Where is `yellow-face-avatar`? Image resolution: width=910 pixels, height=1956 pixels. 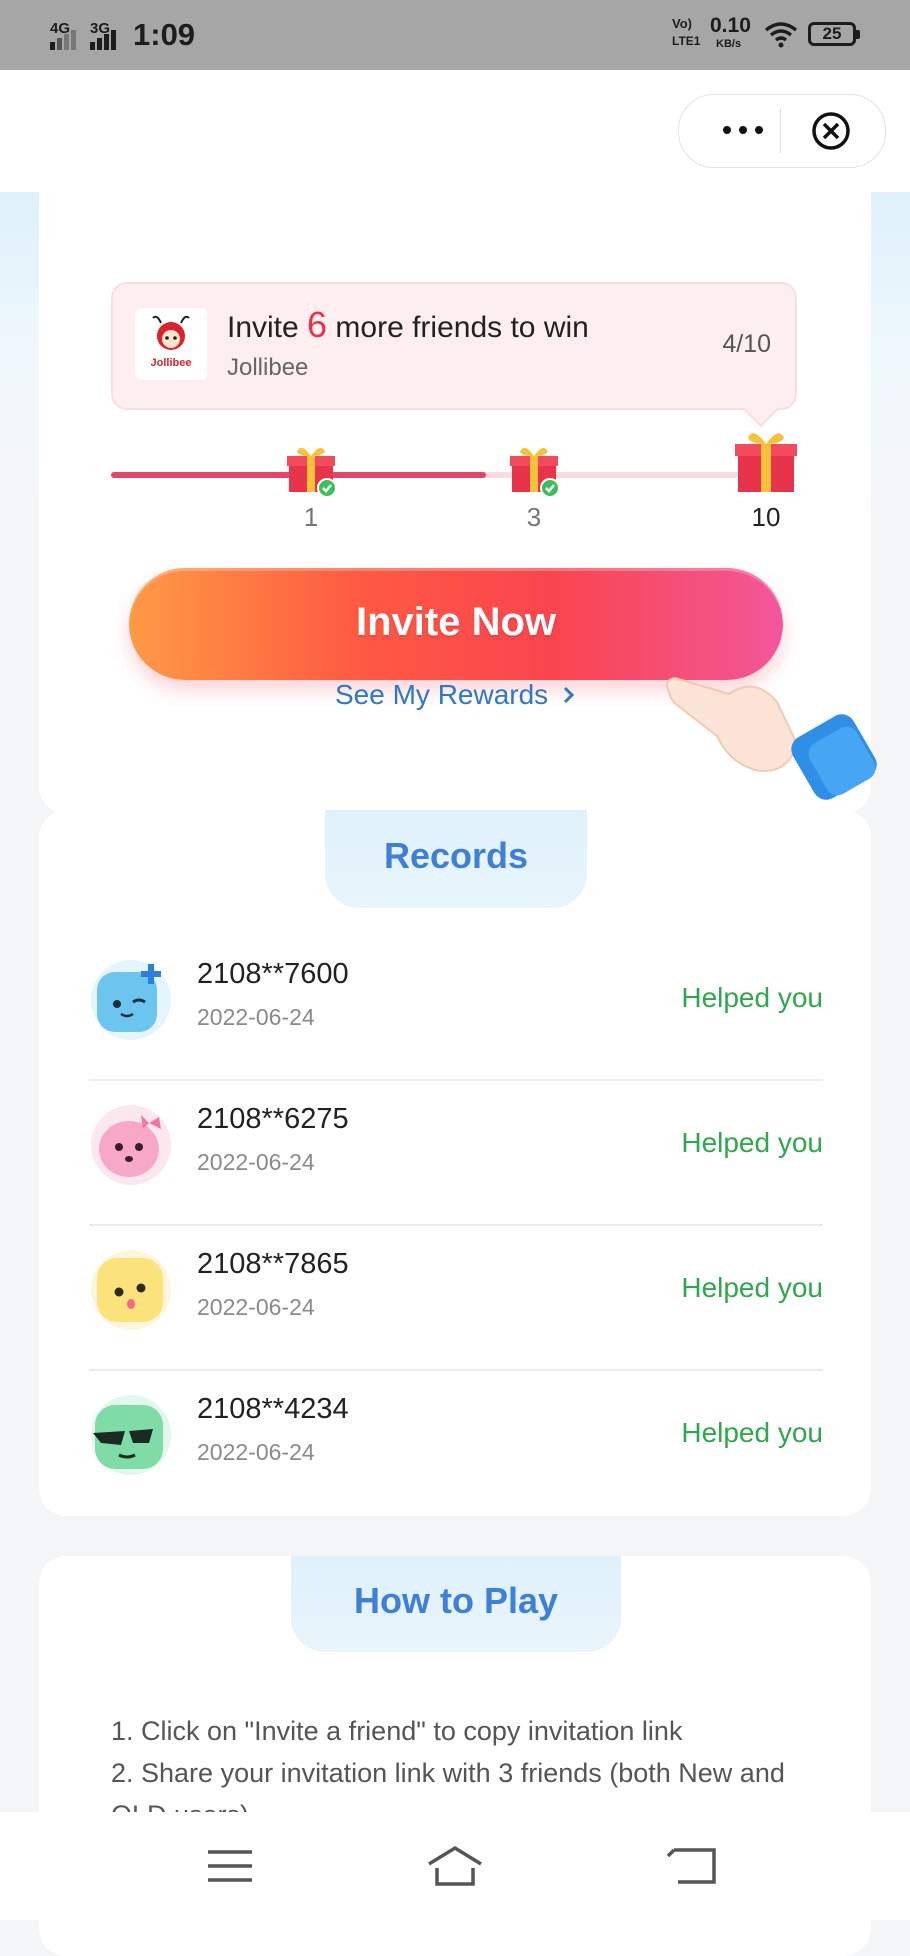 yellow-face-avatar is located at coordinates (131, 1290).